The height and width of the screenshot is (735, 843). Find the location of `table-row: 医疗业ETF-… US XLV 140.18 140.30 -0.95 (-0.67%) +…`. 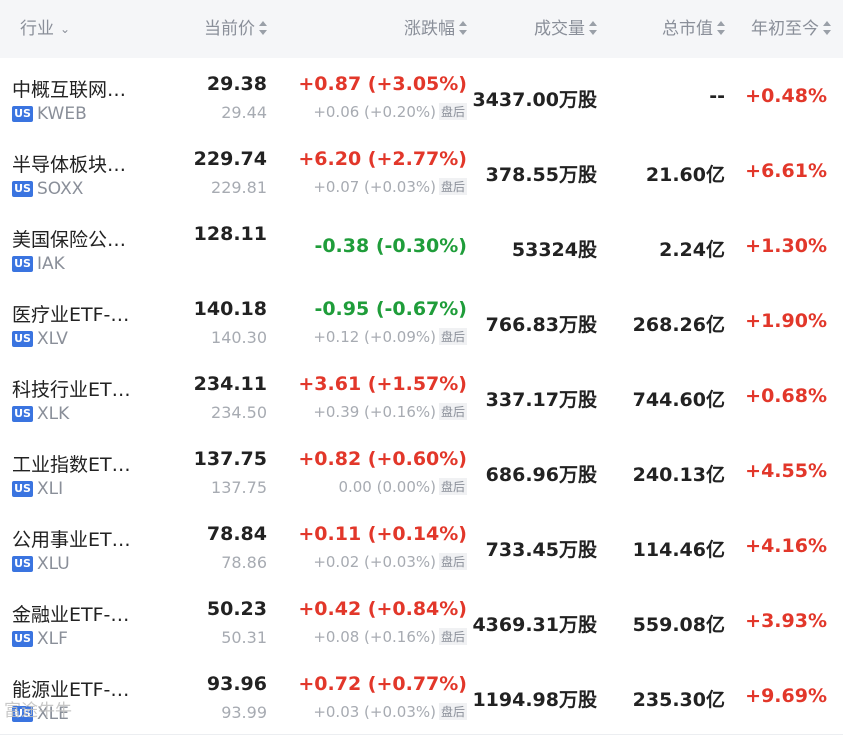

table-row: 医疗业ETF-… US XLV 140.18 140.30 -0.95 (-0.67%) +… is located at coordinates (421, 322).